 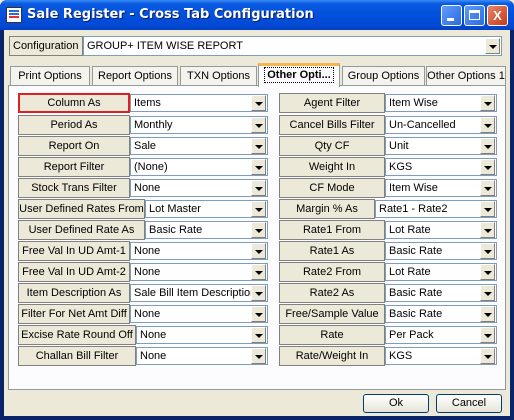 I want to click on challan-bill-filter-label: Challan Bill Filter, so click(x=77, y=356).